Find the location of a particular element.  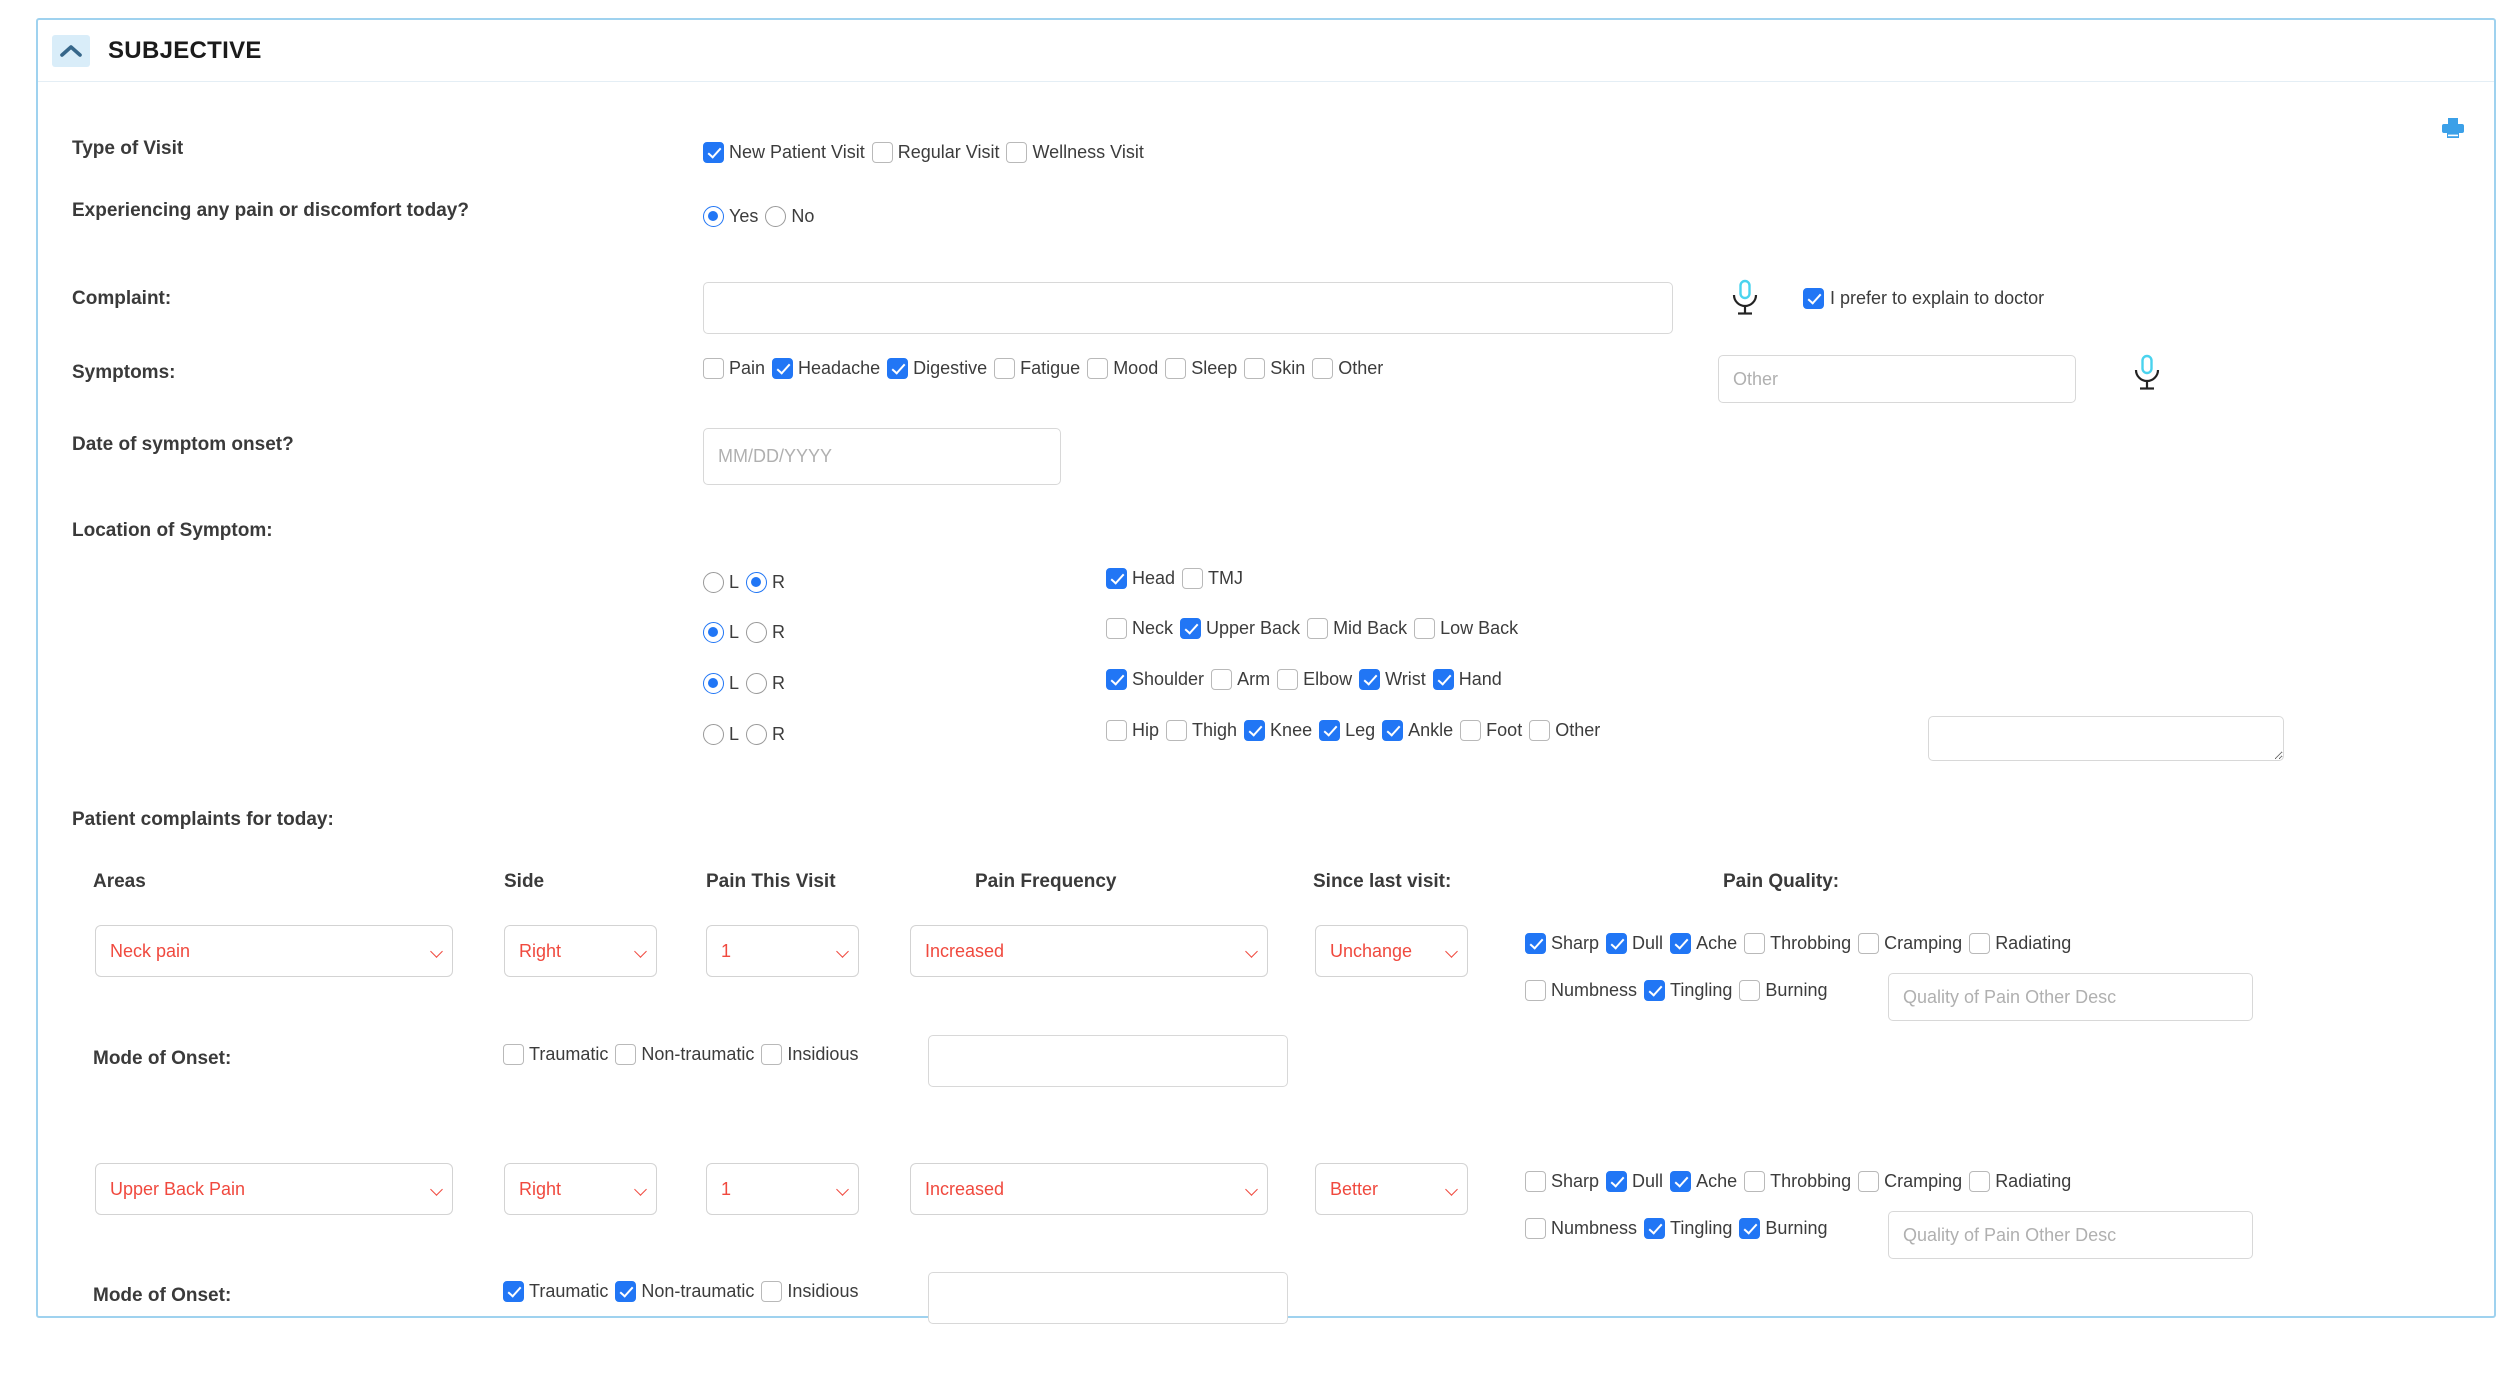

location-3-hip-checkbox is located at coordinates (1116, 730).